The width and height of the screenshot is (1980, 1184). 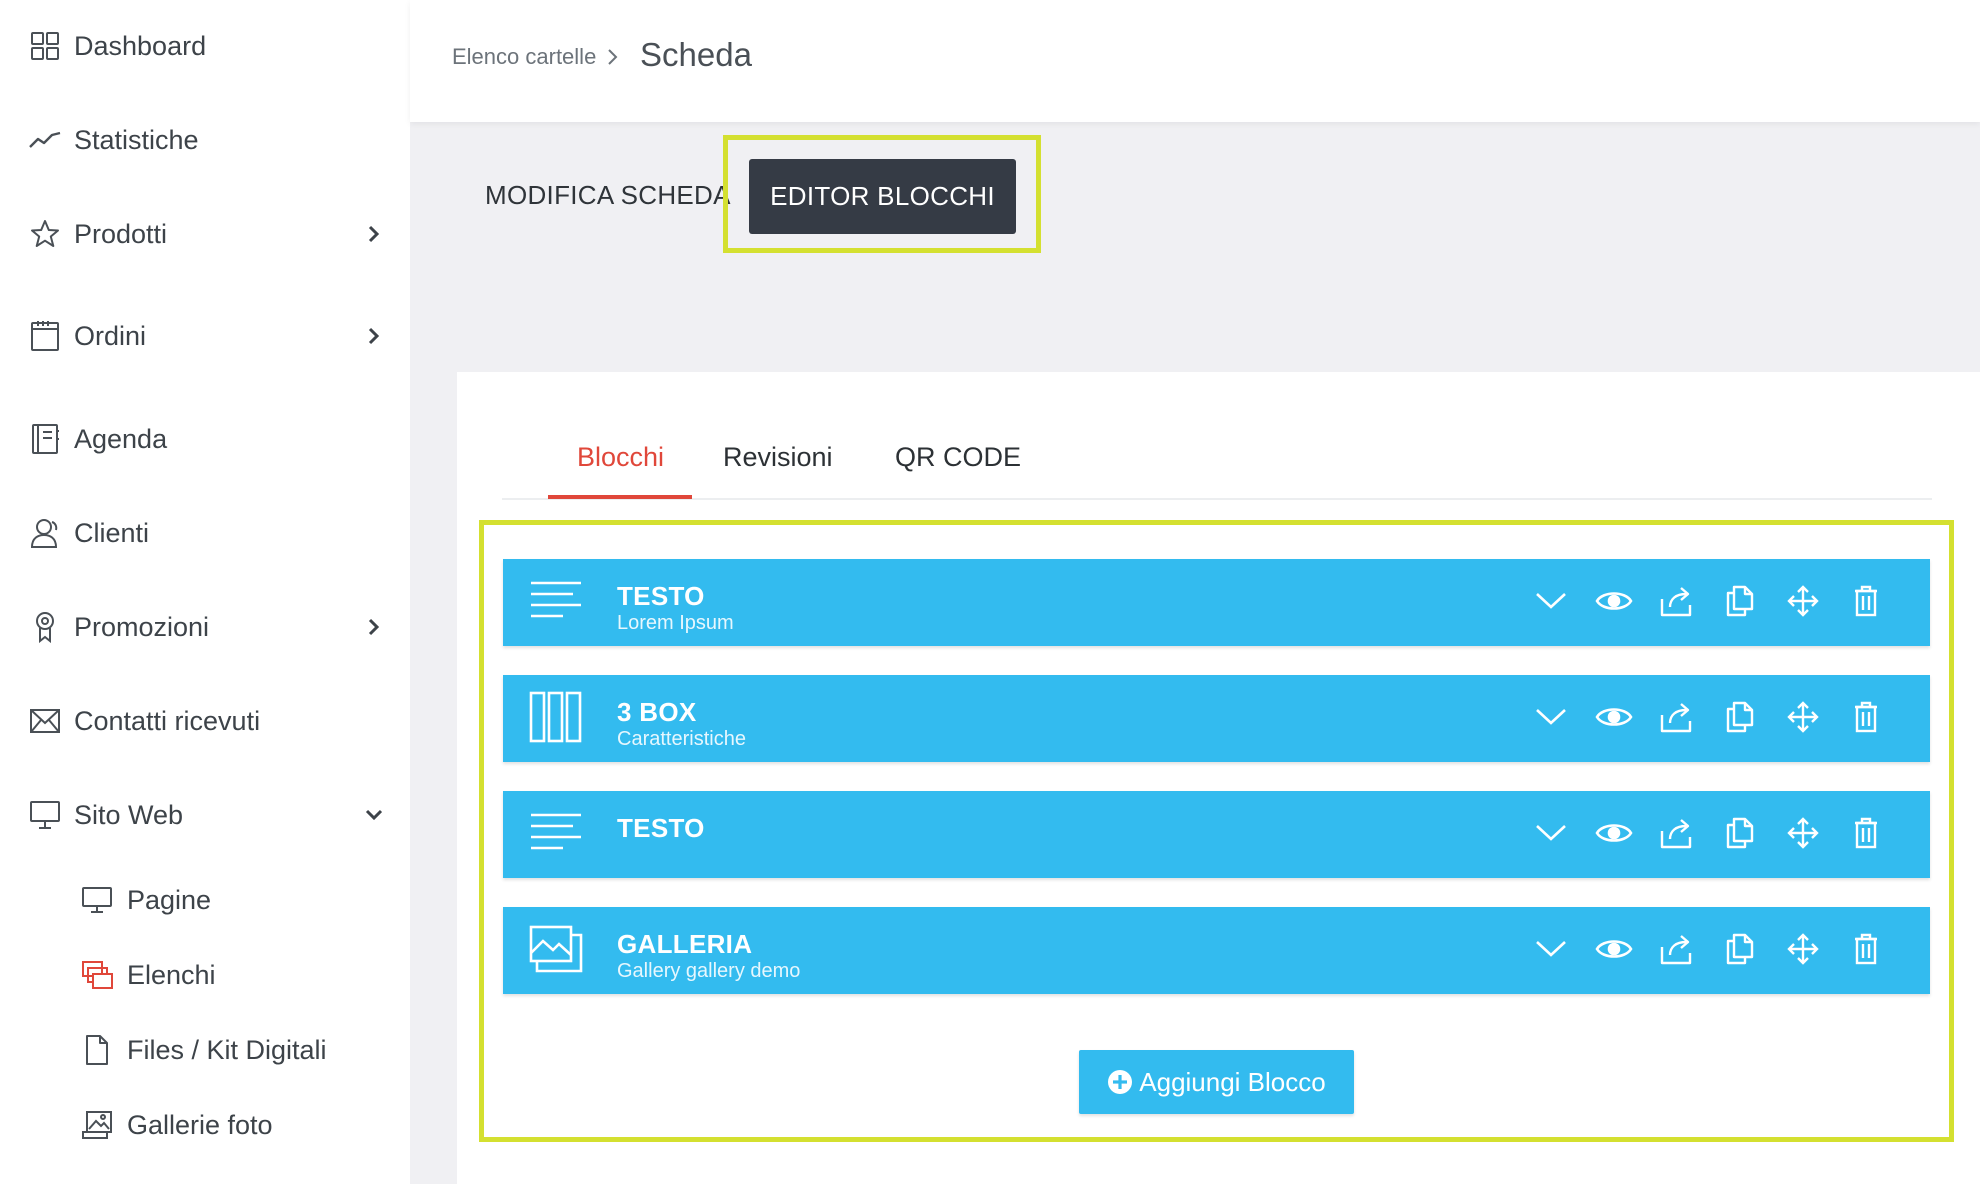 I want to click on sidebar-item-label: Gallerie foto, so click(x=200, y=1124).